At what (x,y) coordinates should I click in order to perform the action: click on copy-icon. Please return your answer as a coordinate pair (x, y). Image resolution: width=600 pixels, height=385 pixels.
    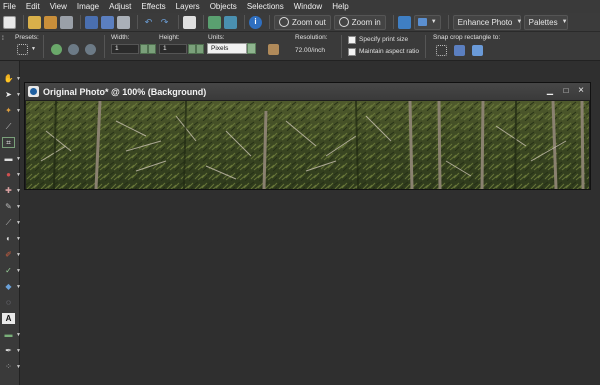
    Looking at the image, I should click on (214, 22).